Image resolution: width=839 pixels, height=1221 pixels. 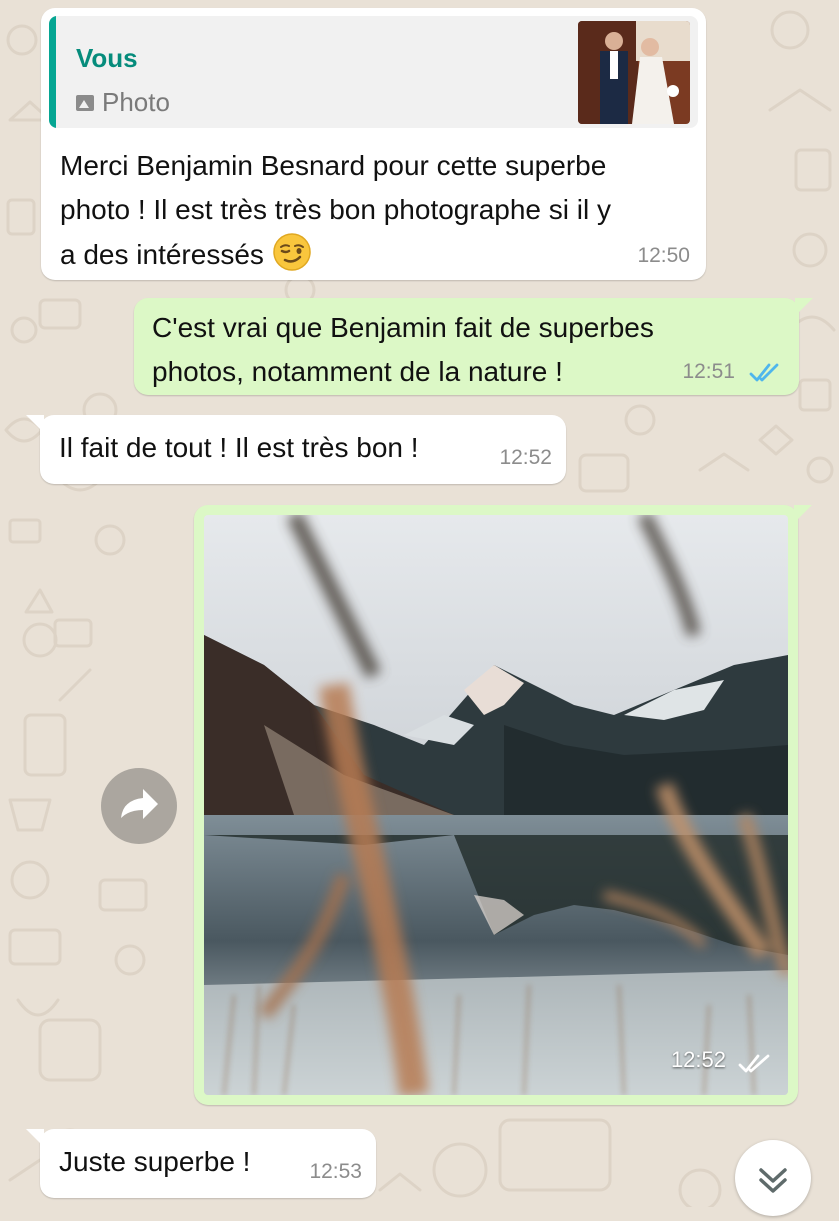 What do you see at coordinates (291, 252) in the screenshot?
I see `smirking-face-emoji` at bounding box center [291, 252].